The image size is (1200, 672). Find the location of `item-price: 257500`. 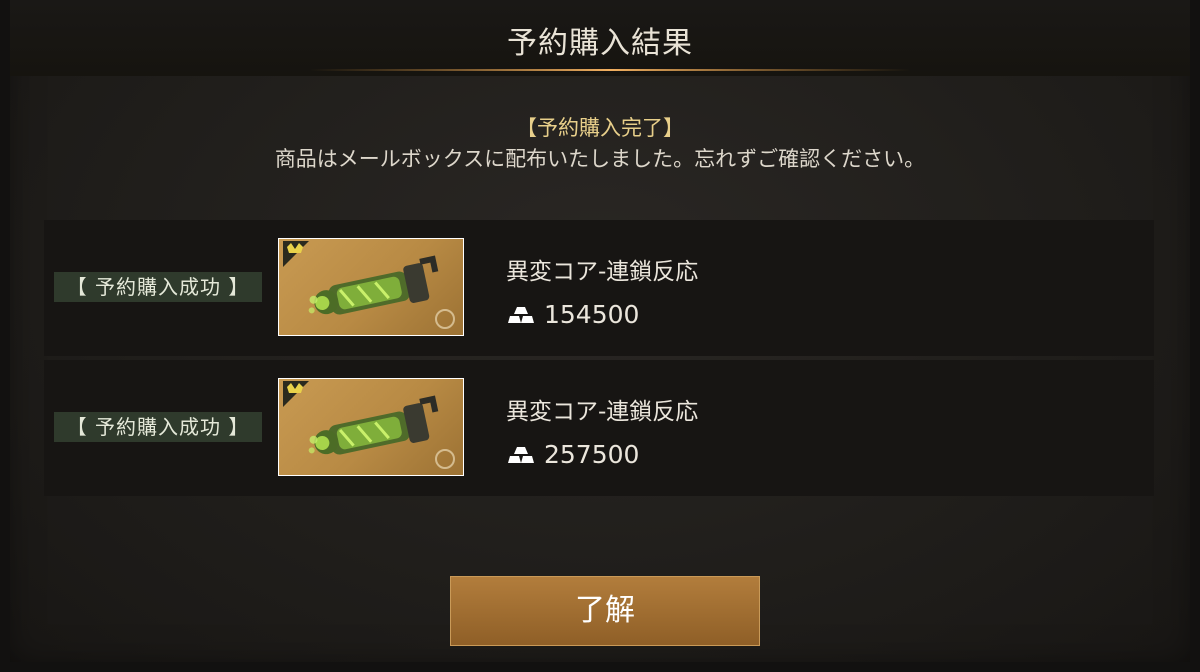

item-price: 257500 is located at coordinates (572, 454).